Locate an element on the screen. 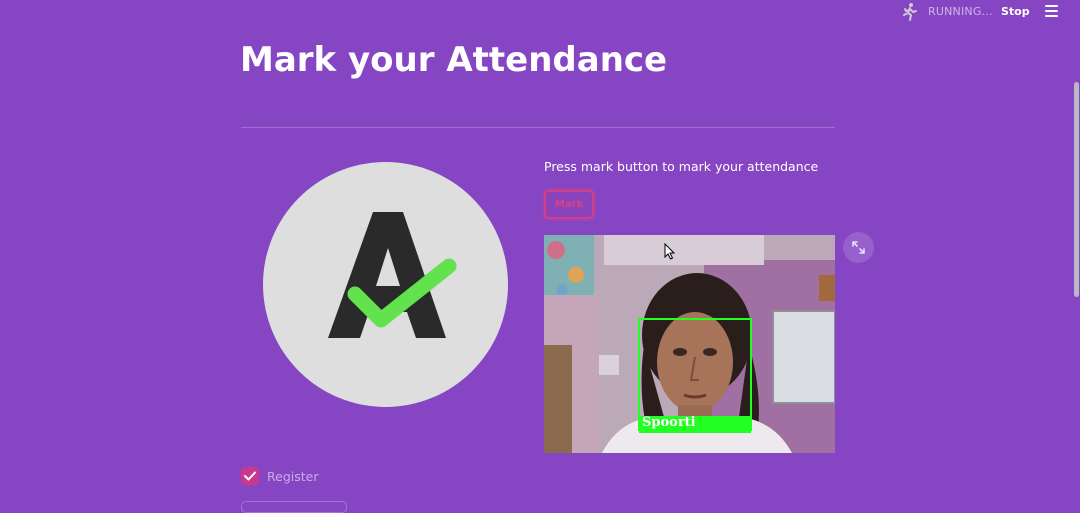  mark-button: Mark is located at coordinates (569, 204).